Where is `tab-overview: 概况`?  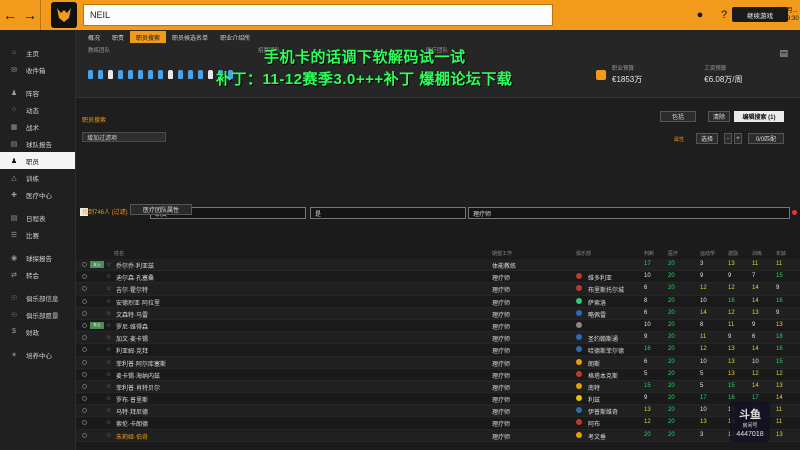
tab-overview: 概况 is located at coordinates (94, 37).